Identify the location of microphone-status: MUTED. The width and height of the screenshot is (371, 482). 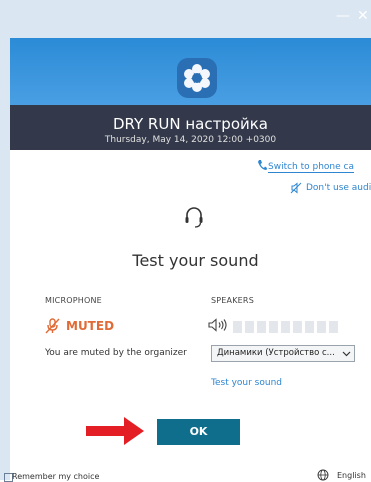
(90, 326).